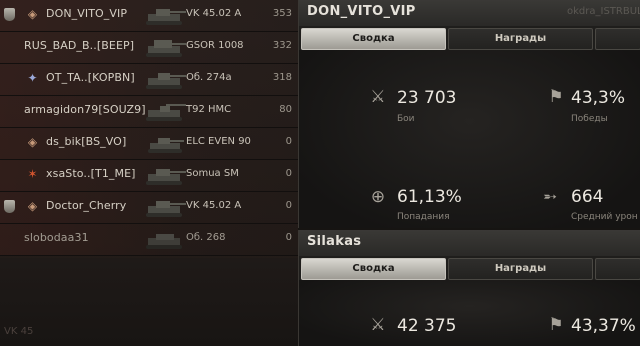  I want to click on tank-name: T92 HMC, so click(209, 109).